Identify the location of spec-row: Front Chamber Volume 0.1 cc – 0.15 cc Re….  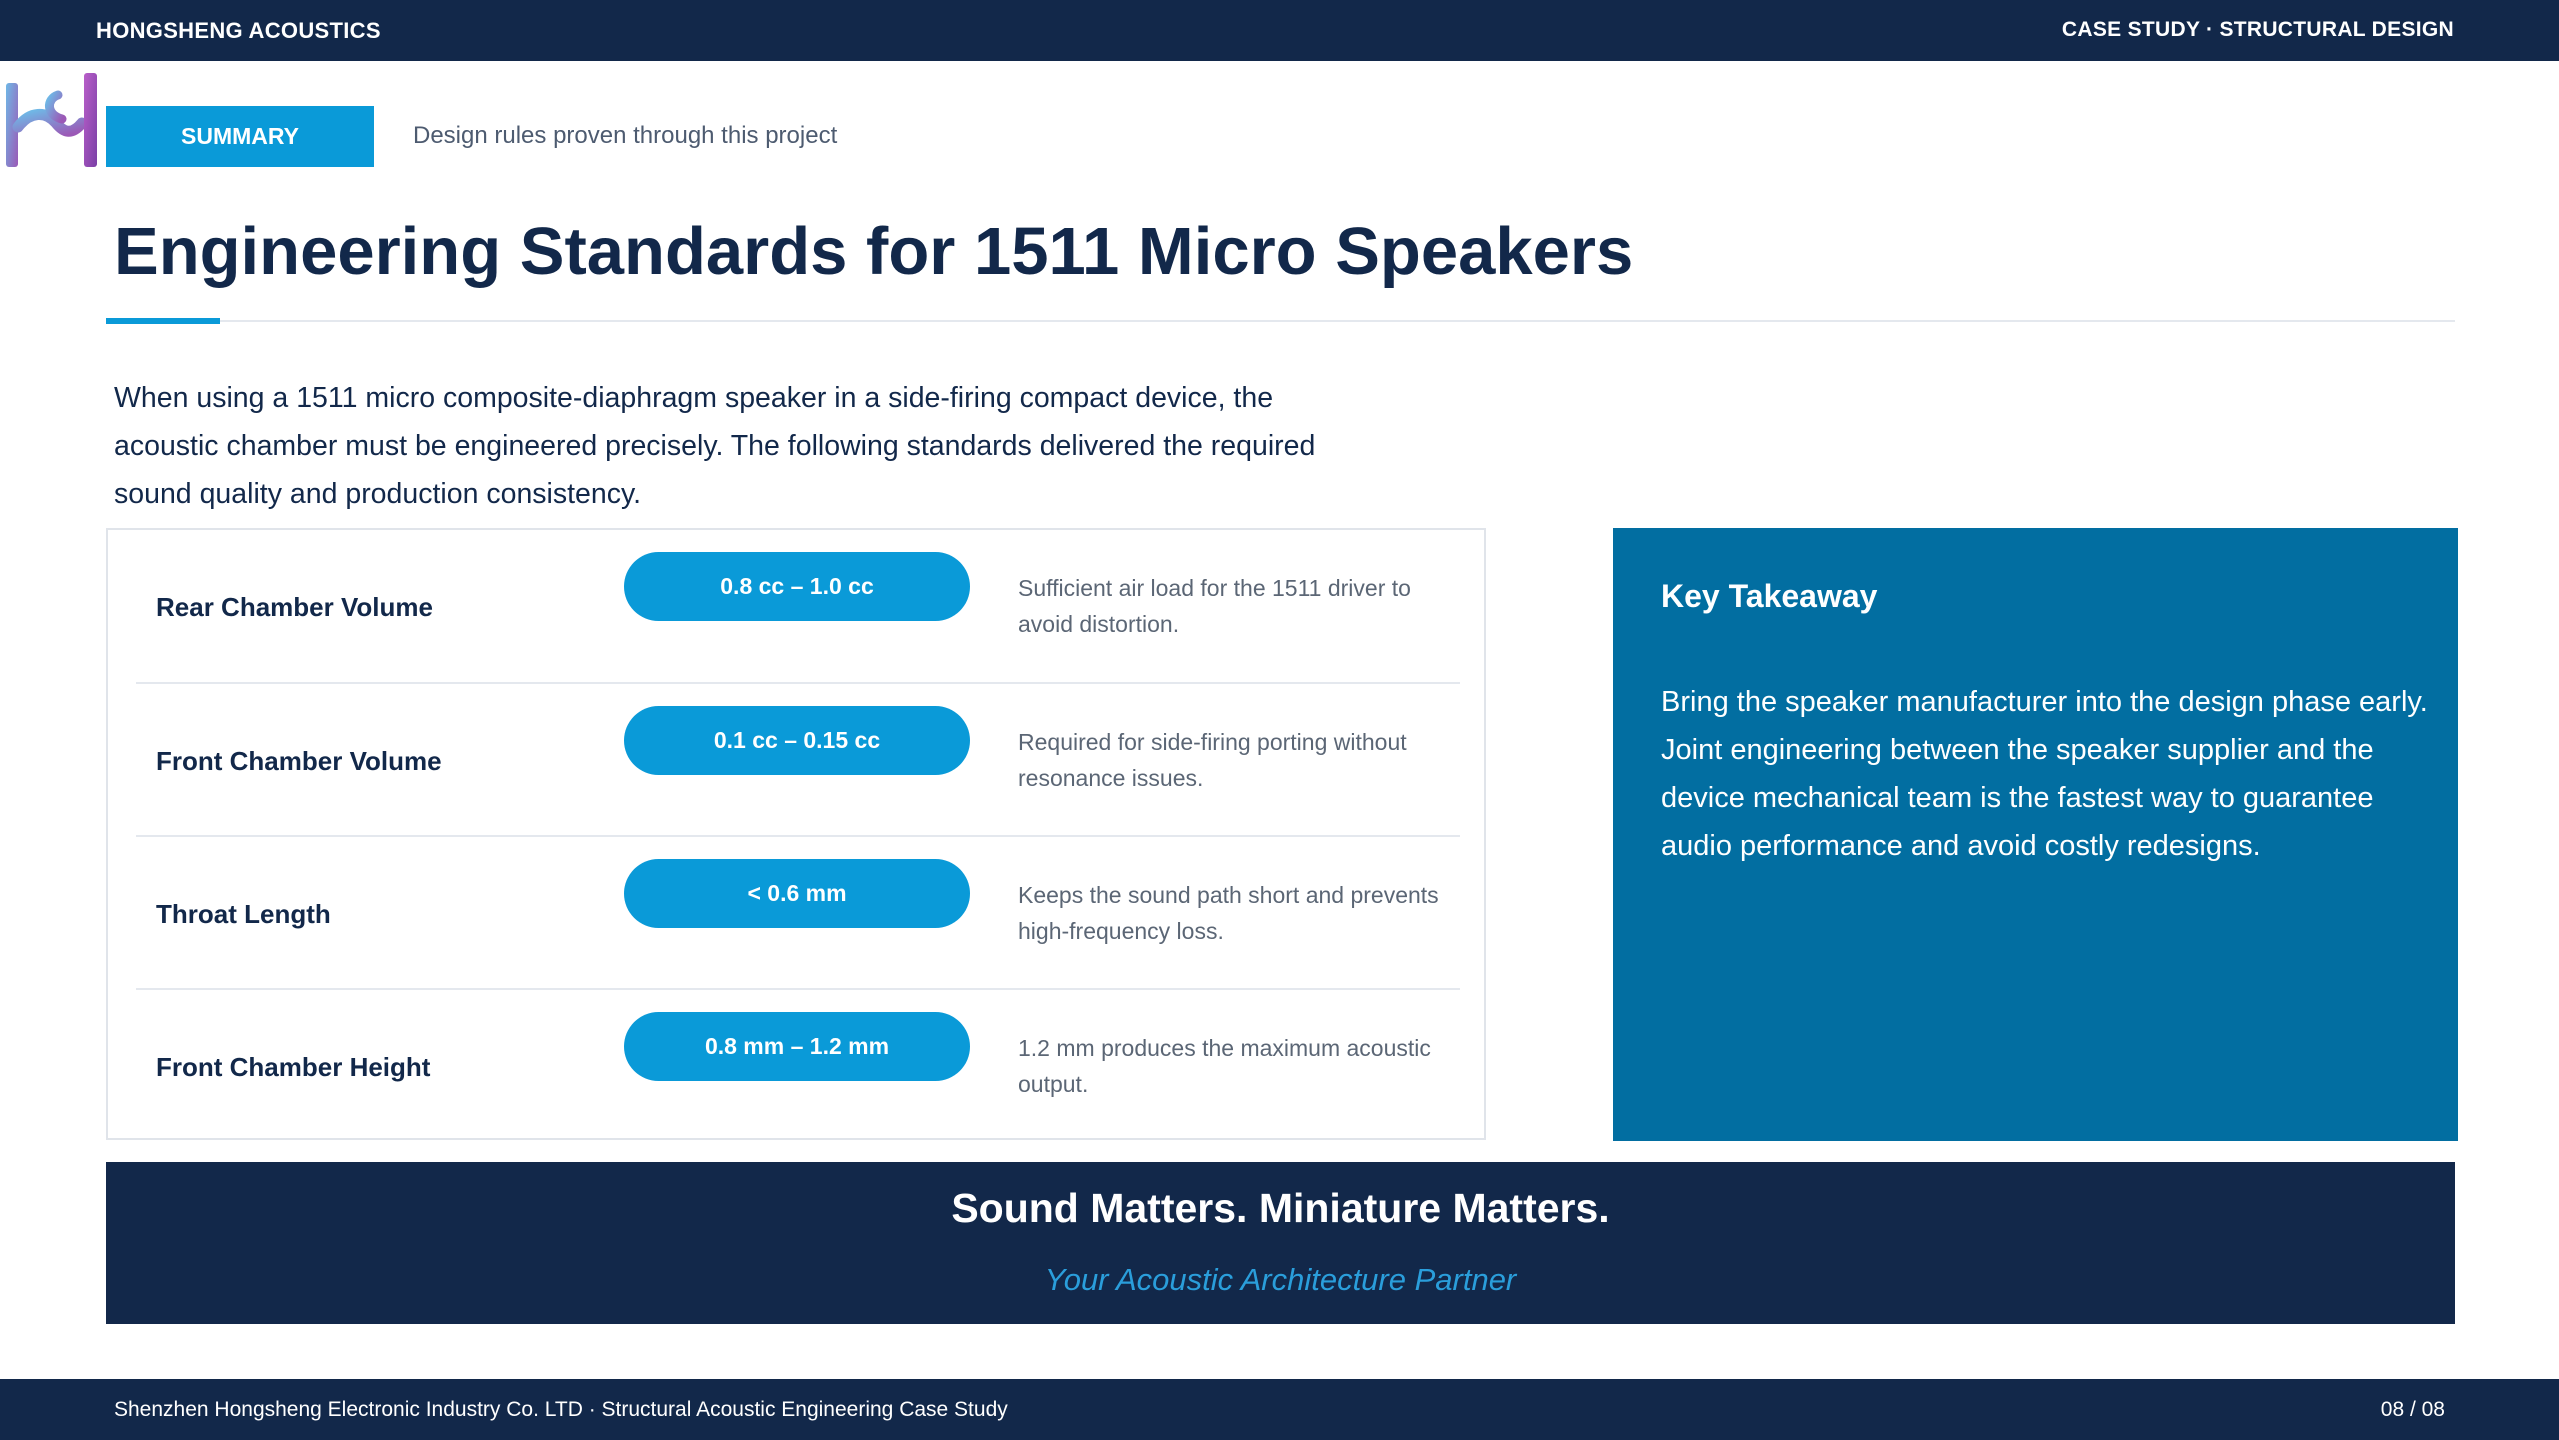
(798, 760).